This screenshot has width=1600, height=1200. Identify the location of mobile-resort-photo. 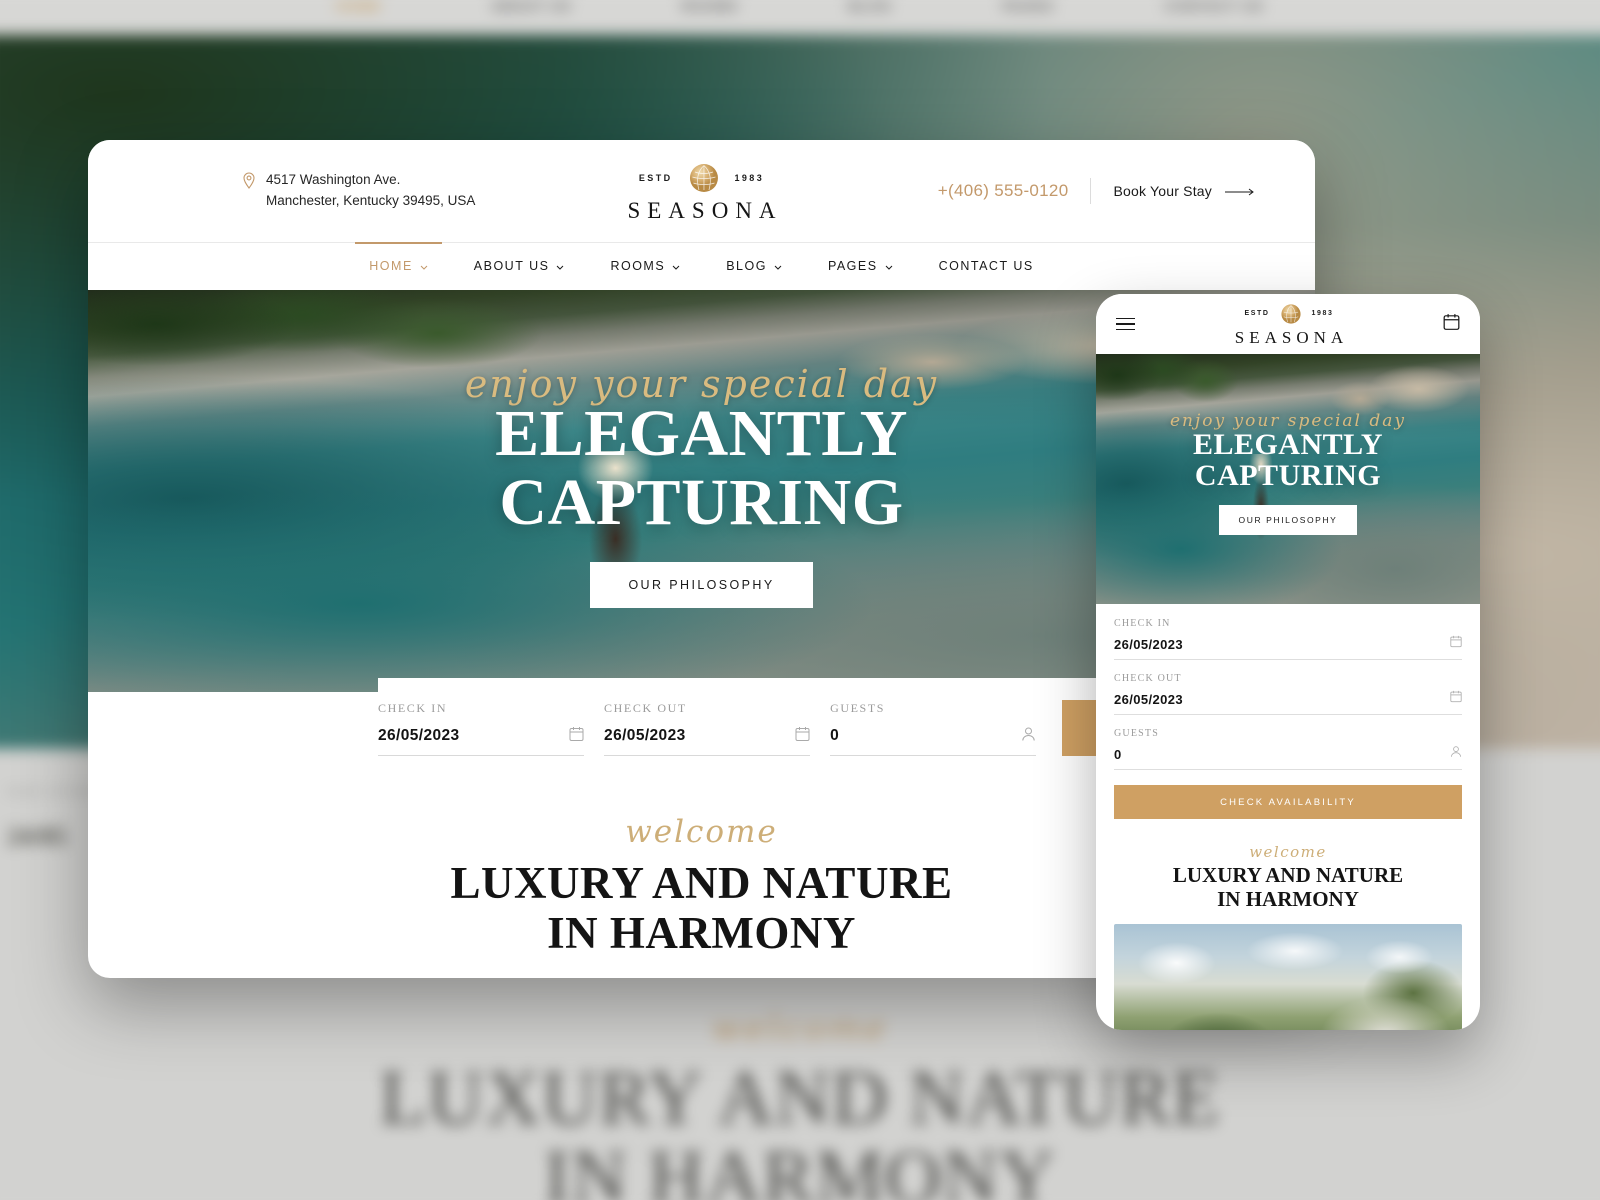
(1288, 976).